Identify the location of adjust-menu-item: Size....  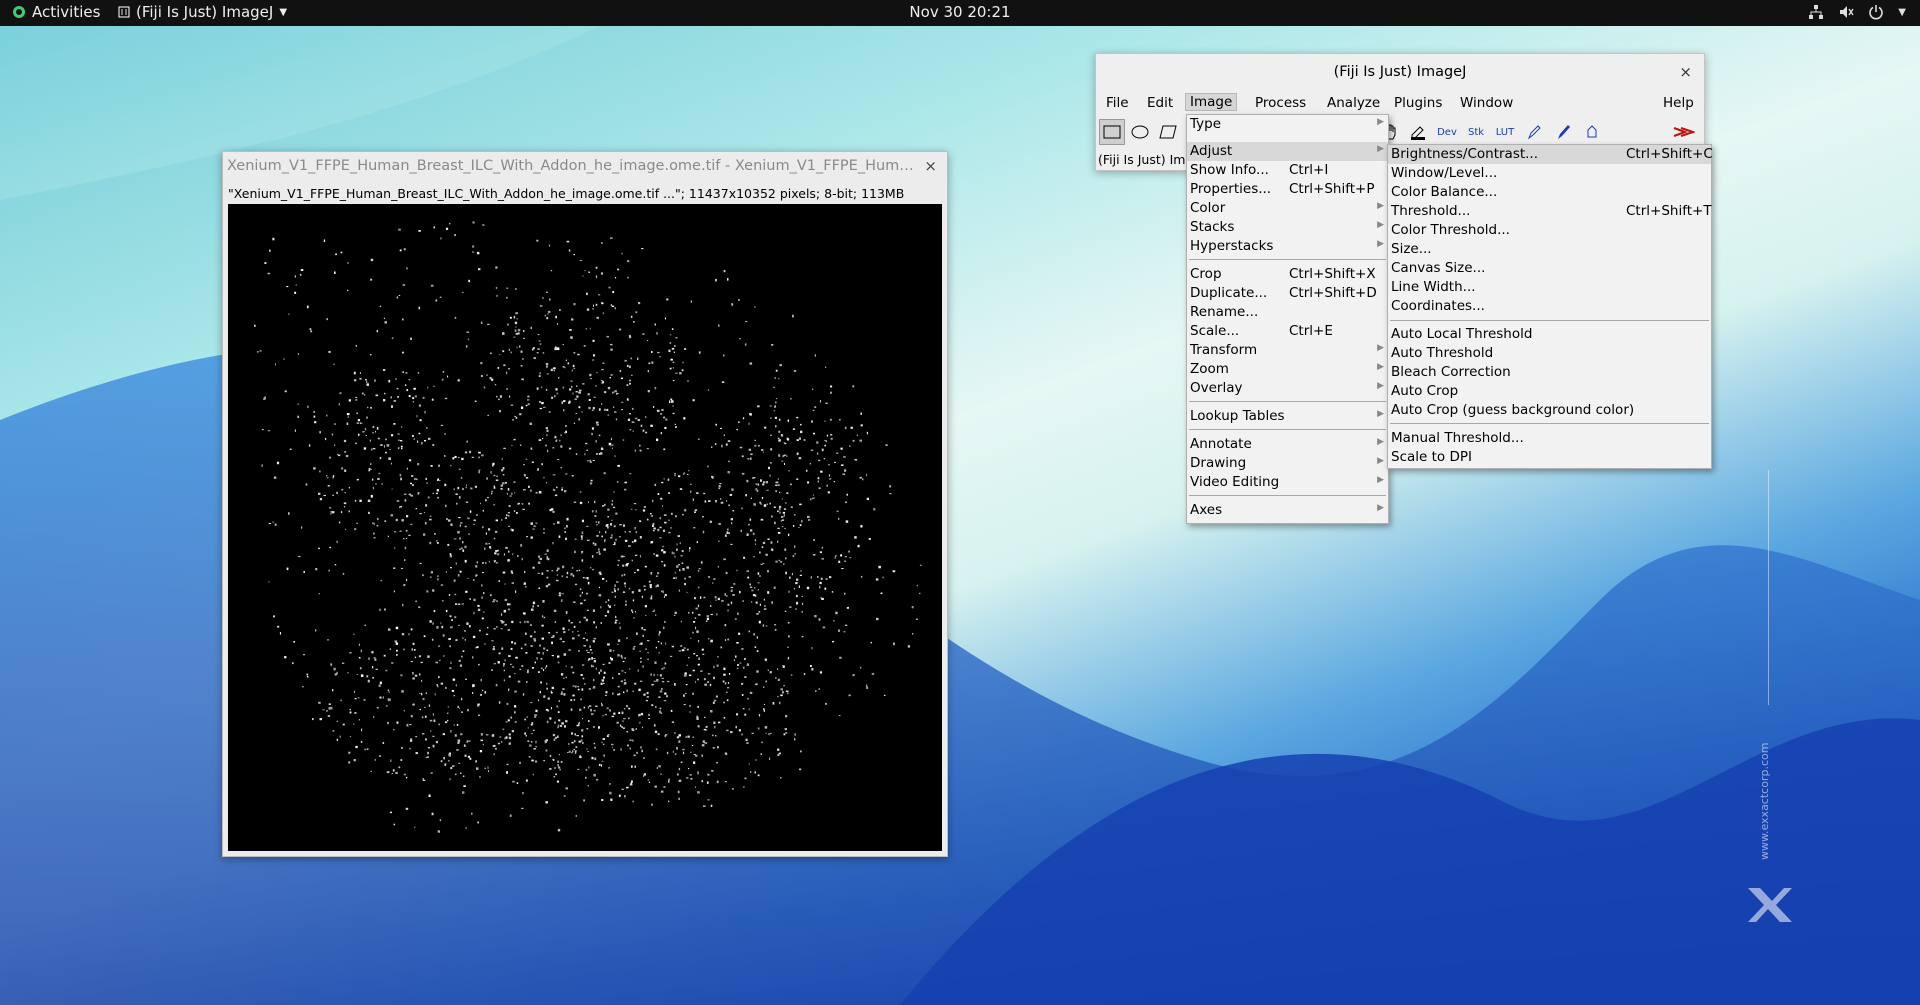
(1549, 249).